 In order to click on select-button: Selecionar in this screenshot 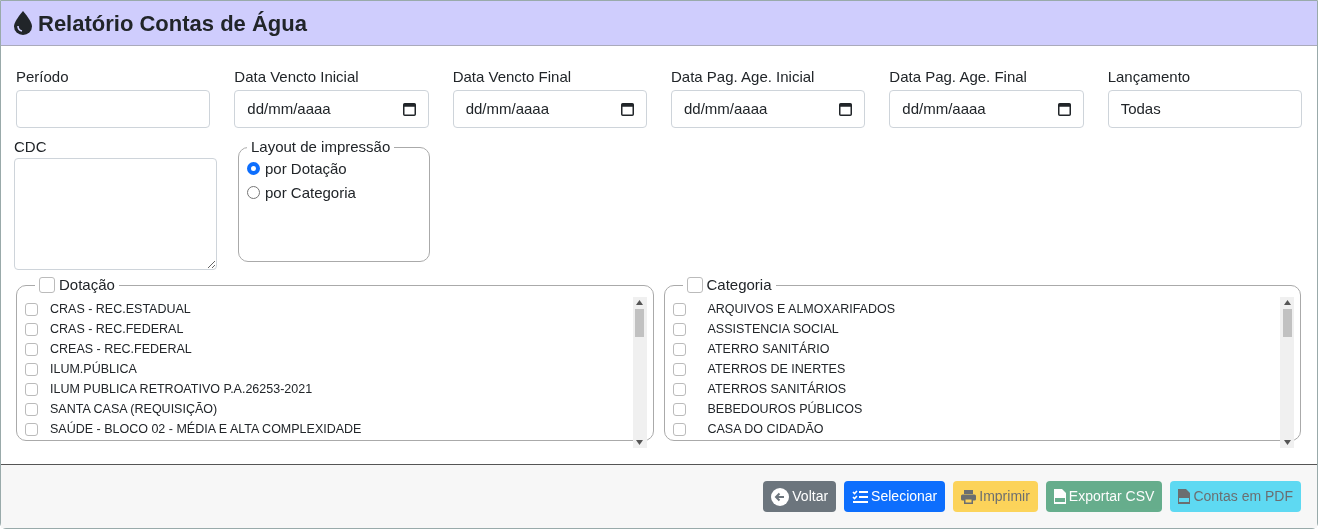, I will do `click(895, 496)`.